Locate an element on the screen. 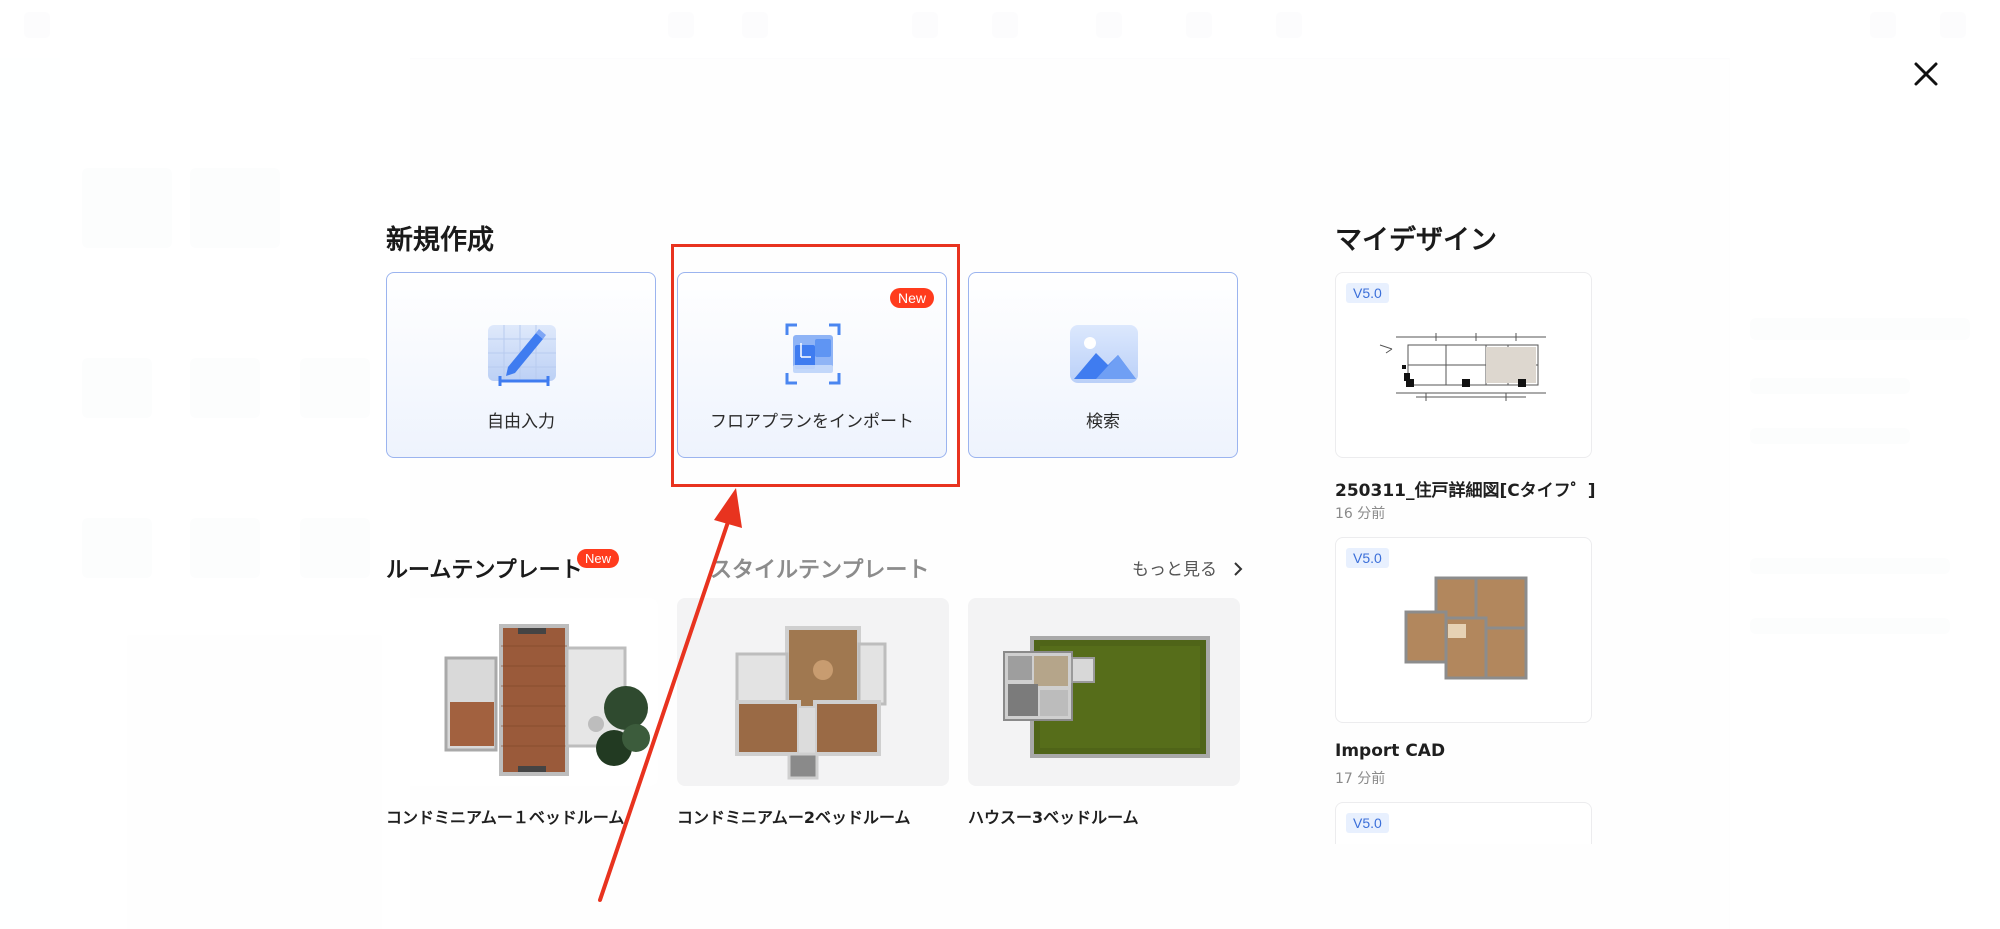 The width and height of the screenshot is (2000, 929). annotation-arrow is located at coordinates (670, 695).